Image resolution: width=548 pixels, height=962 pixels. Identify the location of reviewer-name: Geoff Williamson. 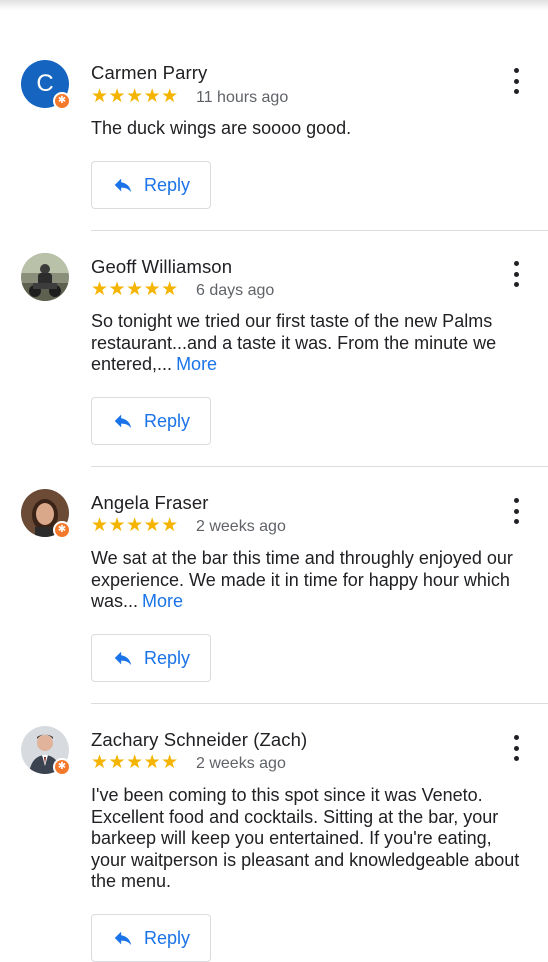
(161, 267).